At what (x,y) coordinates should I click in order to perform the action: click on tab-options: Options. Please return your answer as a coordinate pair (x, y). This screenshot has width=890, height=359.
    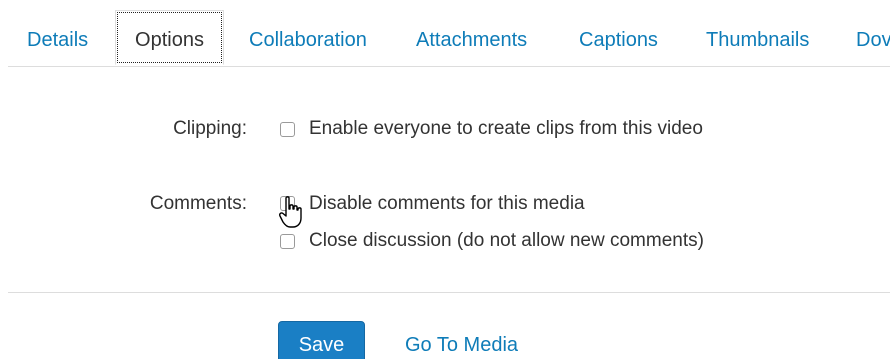
    Looking at the image, I should click on (169, 37).